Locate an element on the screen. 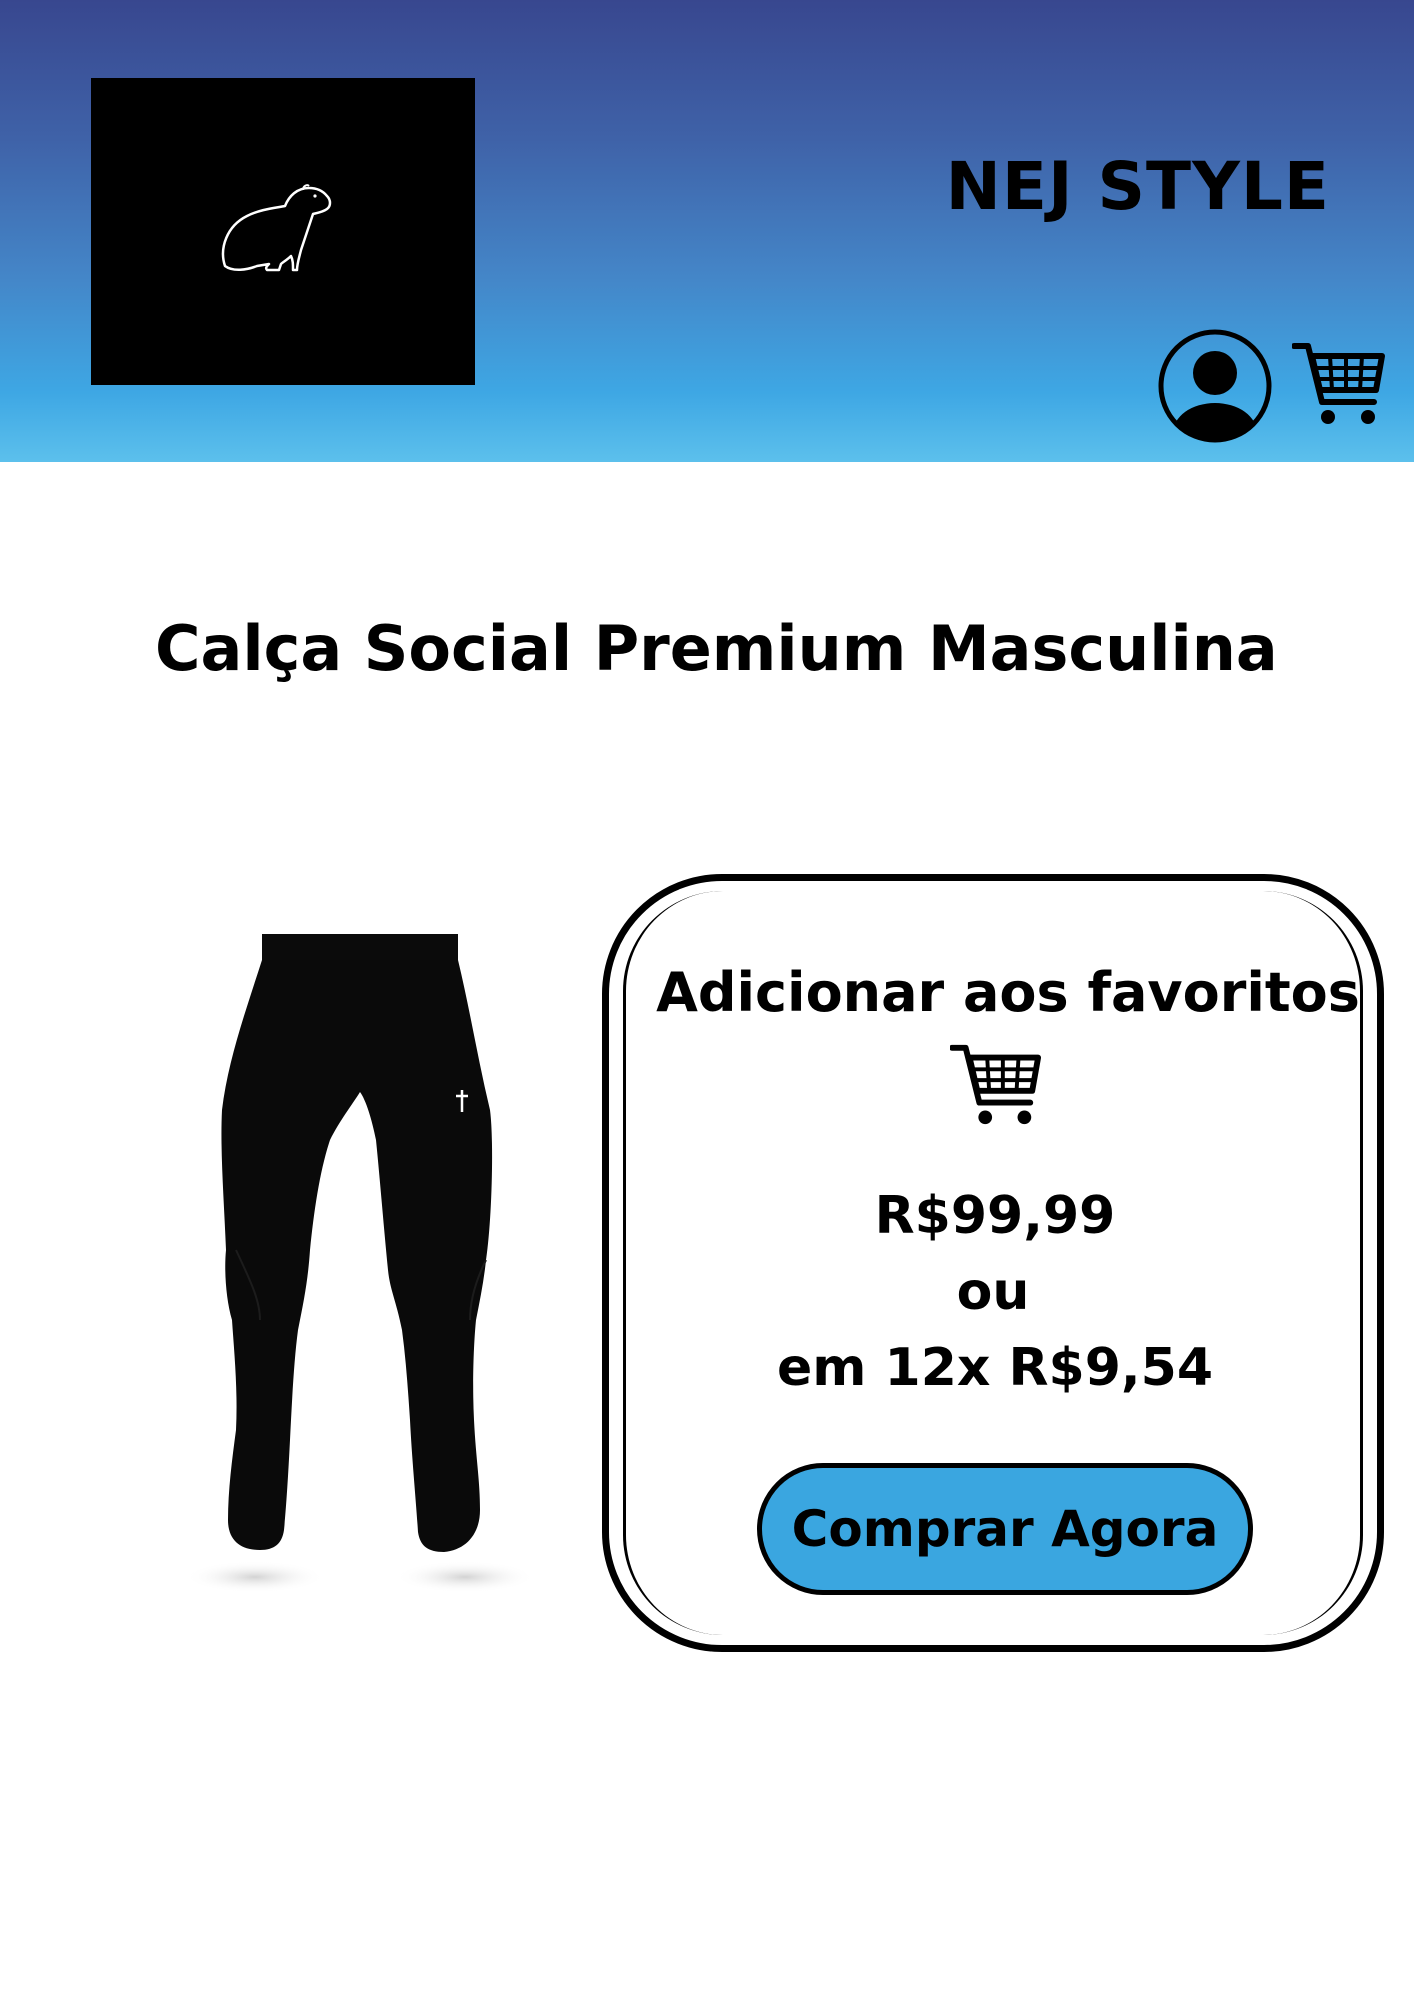 The height and width of the screenshot is (2000, 1414). buy-now-button: Comprar Agora is located at coordinates (1005, 1529).